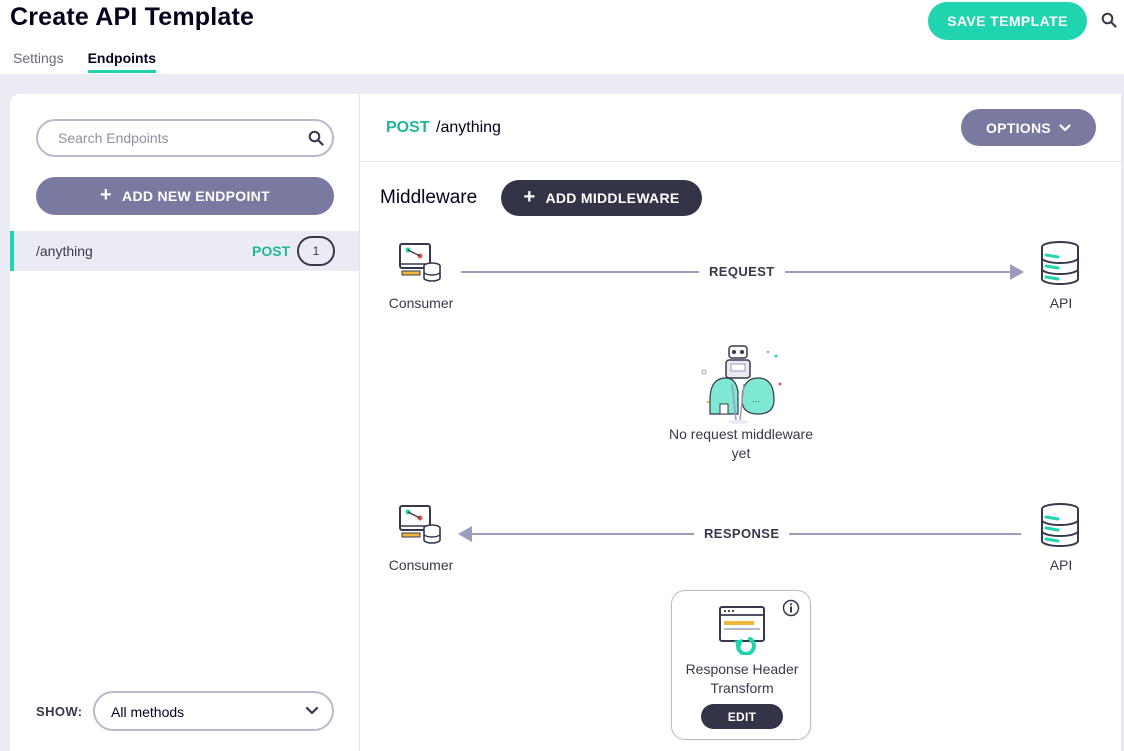  Describe the element at coordinates (38, 61) in the screenshot. I see `tab-settings: Settings` at that location.